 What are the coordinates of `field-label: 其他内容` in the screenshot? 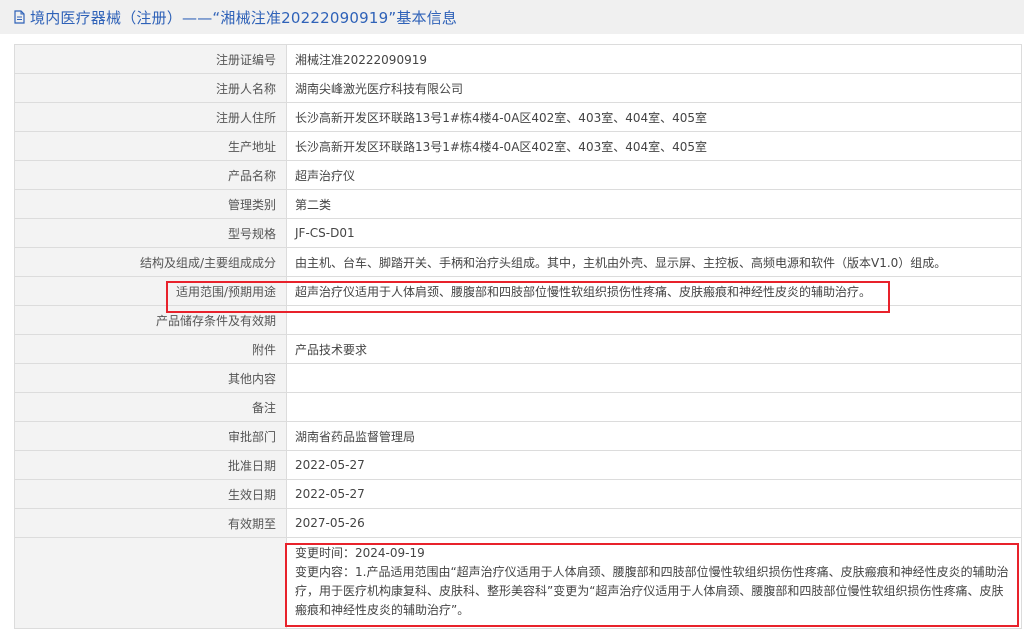 It's located at (150, 378).